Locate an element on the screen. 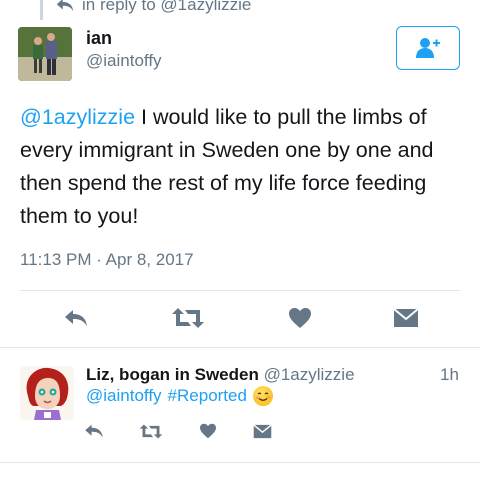 The height and width of the screenshot is (480, 480). direct-message-button is located at coordinates (406, 318).